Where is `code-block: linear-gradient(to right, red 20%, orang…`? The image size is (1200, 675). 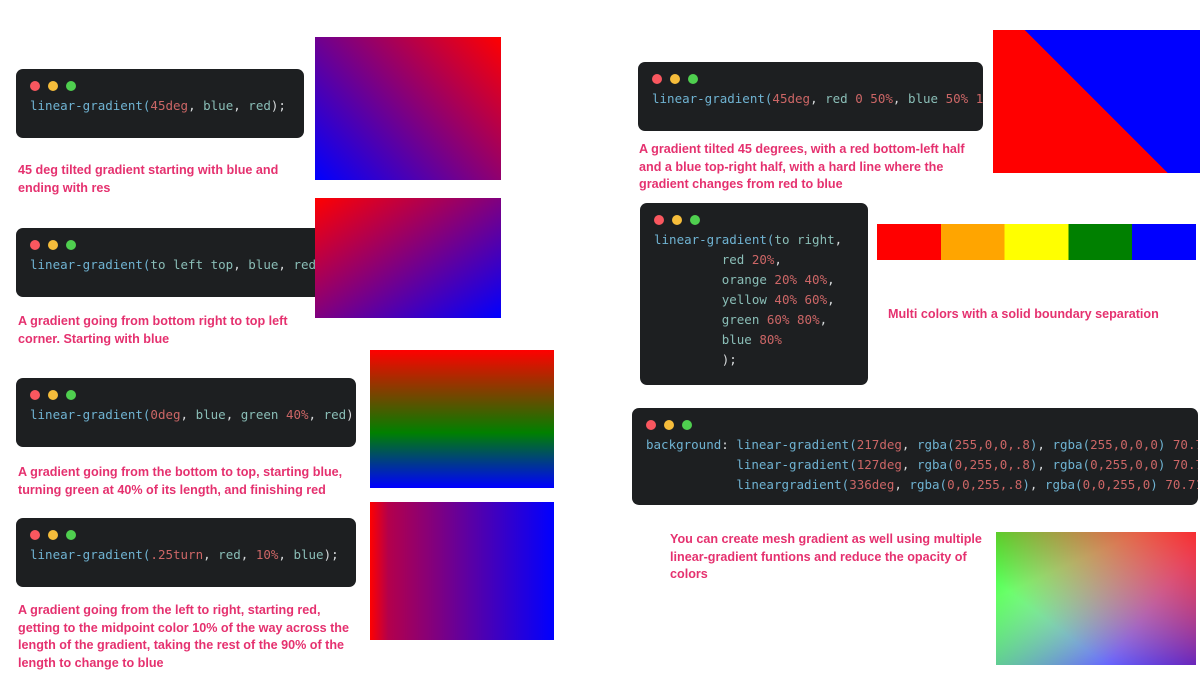
code-block: linear-gradient(to right, red 20%, orang… is located at coordinates (748, 299).